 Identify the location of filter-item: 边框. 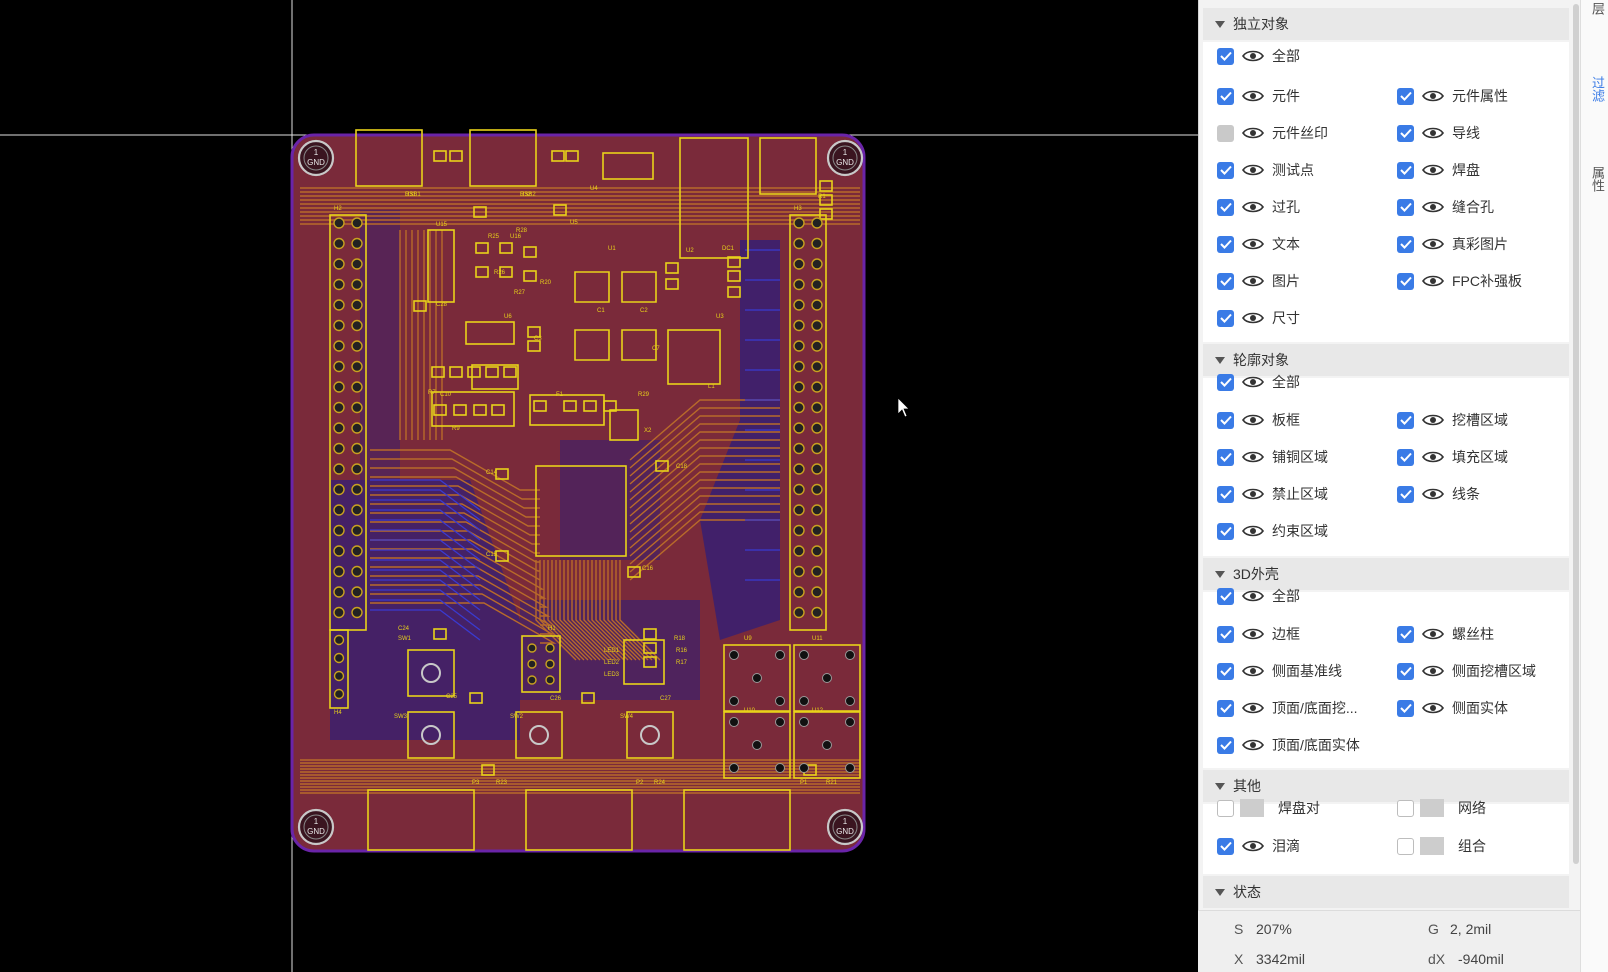
(1258, 634).